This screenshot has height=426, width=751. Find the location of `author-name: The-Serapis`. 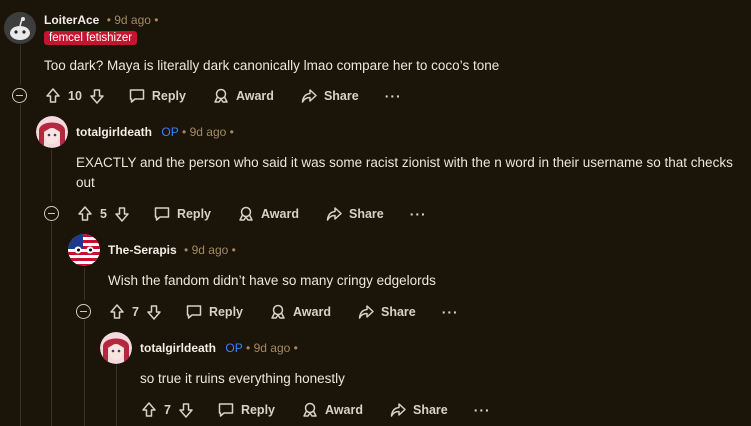

author-name: The-Serapis is located at coordinates (142, 250).